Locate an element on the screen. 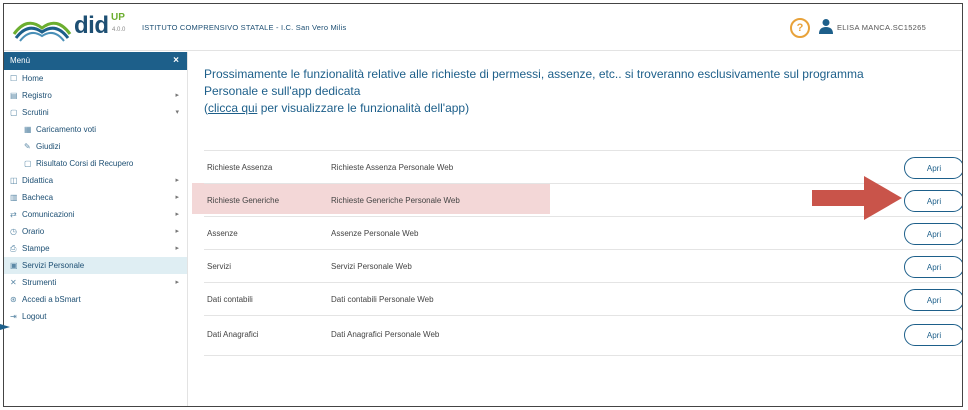 The height and width of the screenshot is (410, 968). book-logo-icon is located at coordinates (42, 31).